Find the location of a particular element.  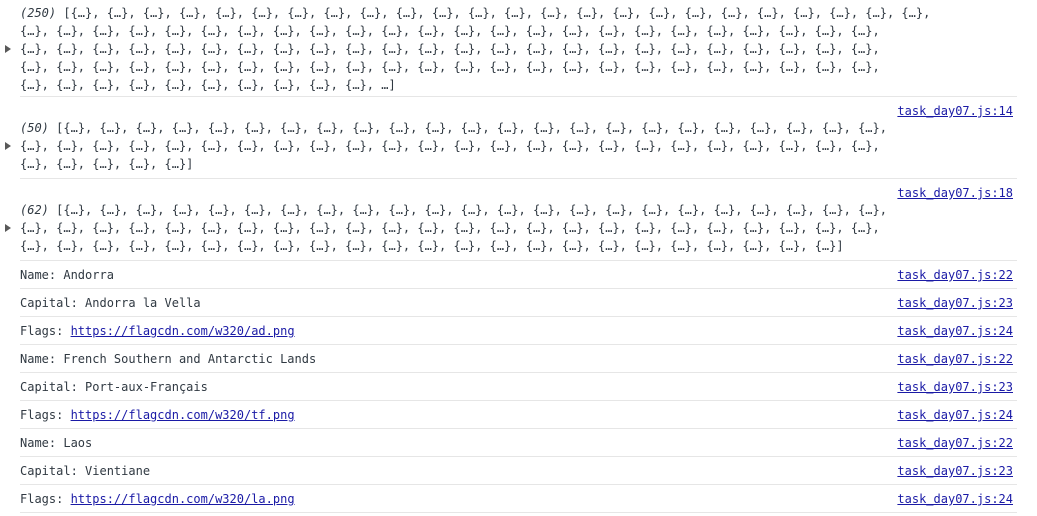

flag-url-link: https://flagcdn.com/w320/ad.png is located at coordinates (183, 331).